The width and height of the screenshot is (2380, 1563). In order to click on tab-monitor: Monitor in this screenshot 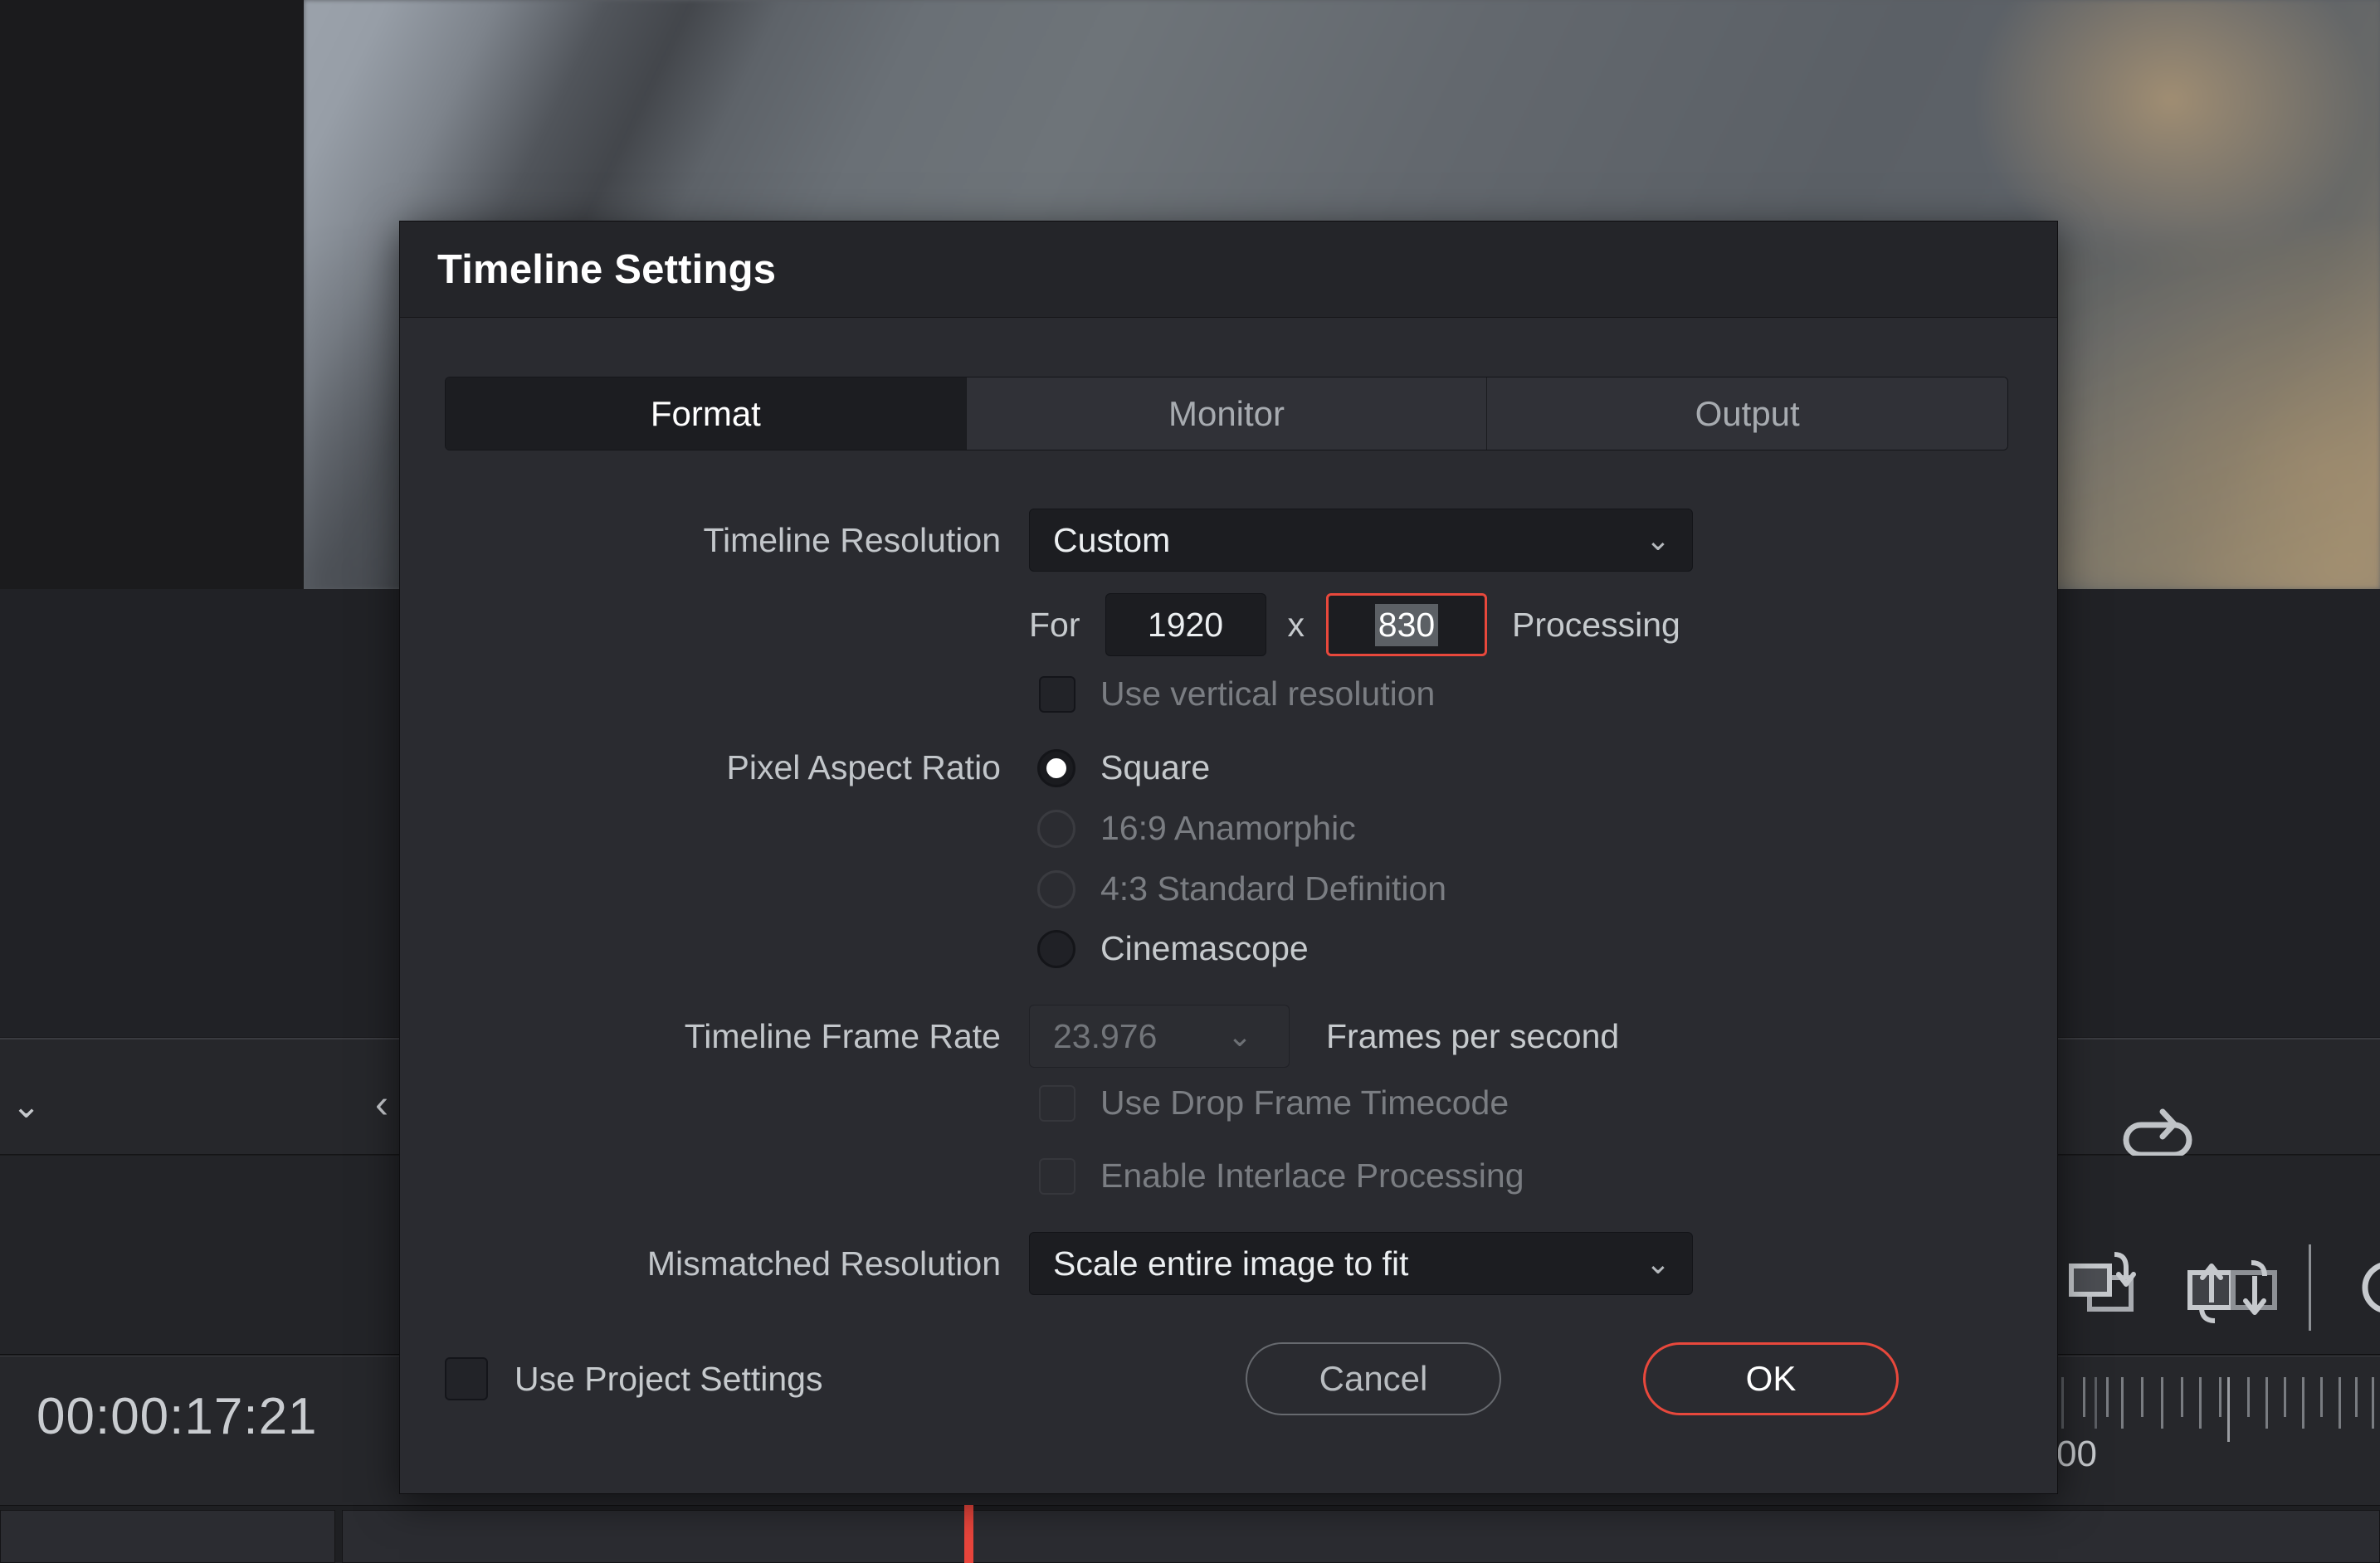, I will do `click(1227, 413)`.